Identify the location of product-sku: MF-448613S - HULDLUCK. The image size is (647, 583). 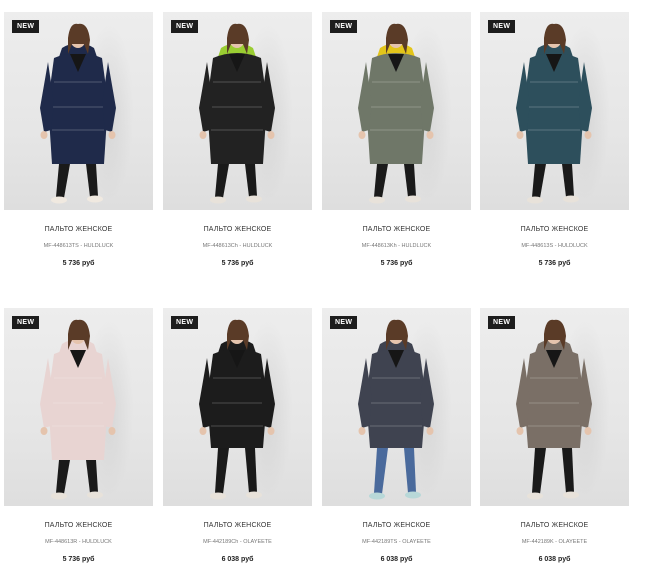
(554, 246).